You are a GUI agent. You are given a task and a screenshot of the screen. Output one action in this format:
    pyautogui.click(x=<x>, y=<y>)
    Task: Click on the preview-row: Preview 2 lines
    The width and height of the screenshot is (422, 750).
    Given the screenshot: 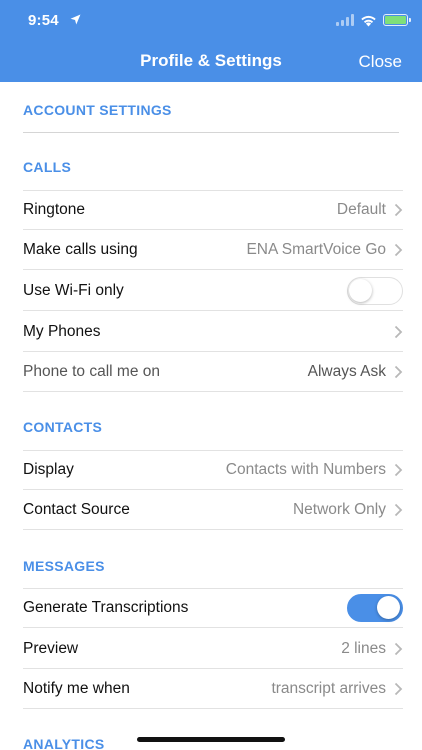 What is the action you would take?
    pyautogui.click(x=213, y=649)
    